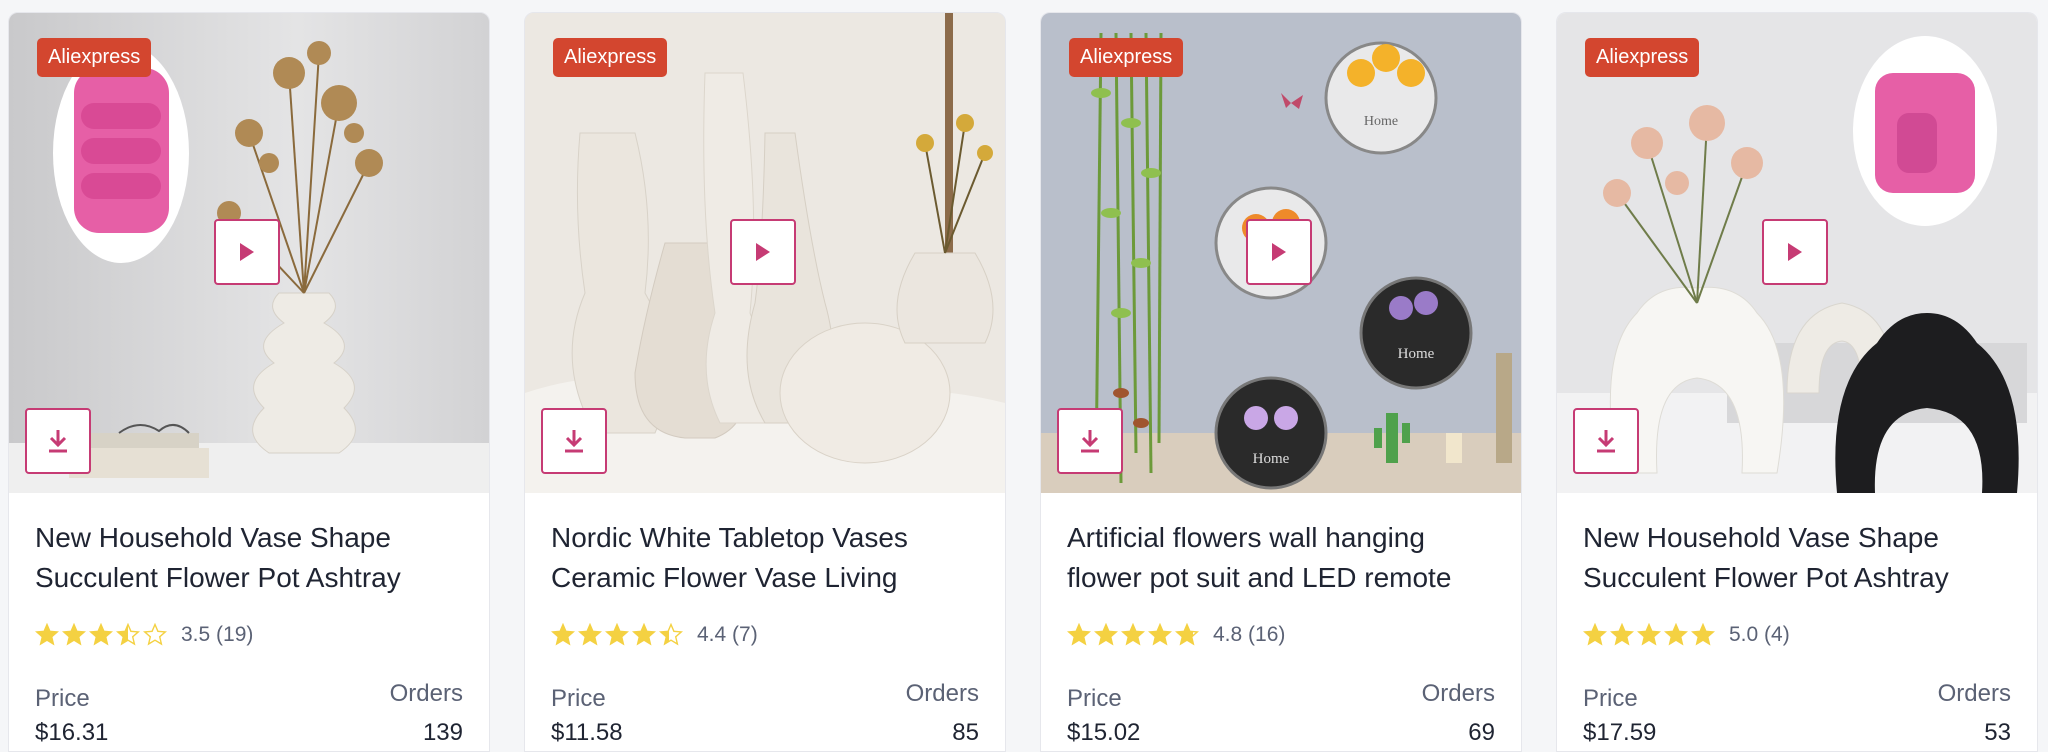 The width and height of the screenshot is (2048, 752). Describe the element at coordinates (1759, 634) in the screenshot. I see `rating-text: 5.0 (4)` at that location.